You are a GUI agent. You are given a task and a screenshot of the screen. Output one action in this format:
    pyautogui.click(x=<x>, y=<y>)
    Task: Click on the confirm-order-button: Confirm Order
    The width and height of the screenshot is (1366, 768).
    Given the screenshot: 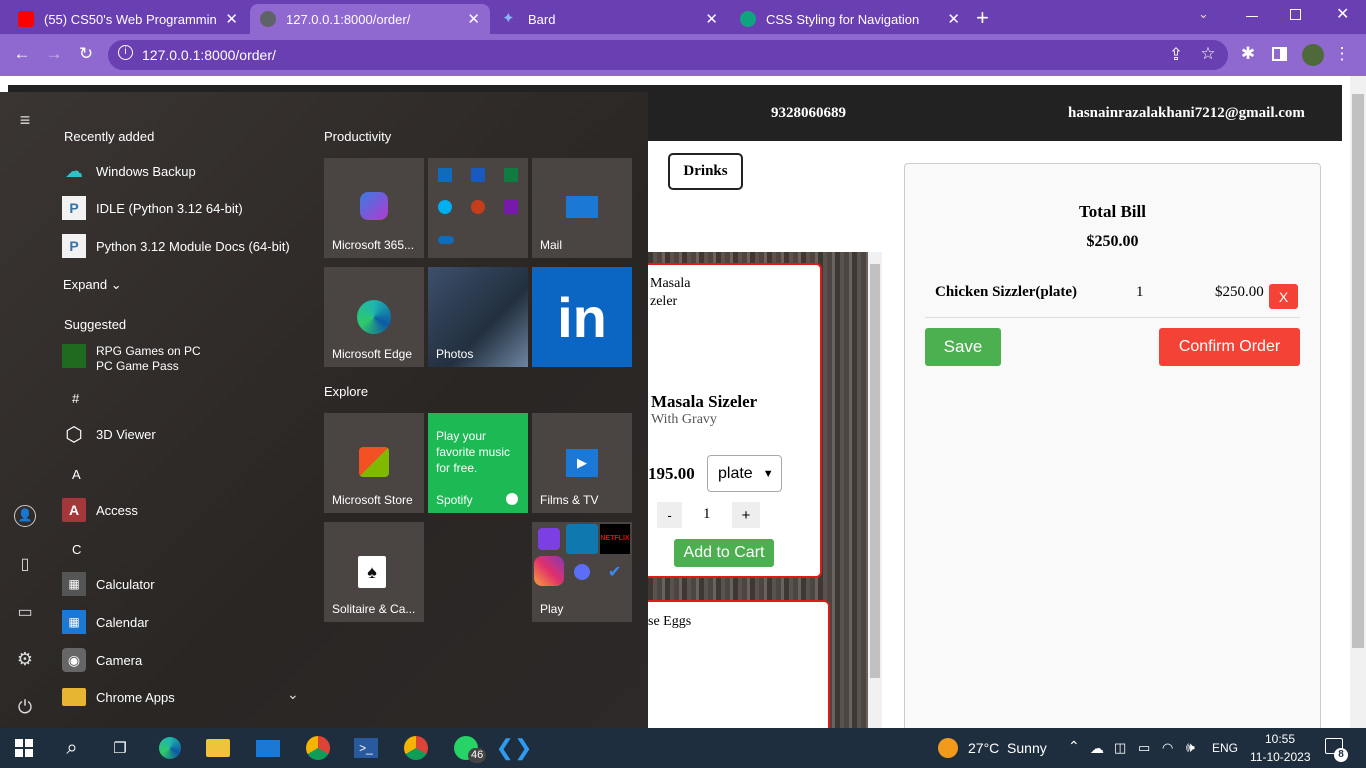 What is the action you would take?
    pyautogui.click(x=1229, y=347)
    